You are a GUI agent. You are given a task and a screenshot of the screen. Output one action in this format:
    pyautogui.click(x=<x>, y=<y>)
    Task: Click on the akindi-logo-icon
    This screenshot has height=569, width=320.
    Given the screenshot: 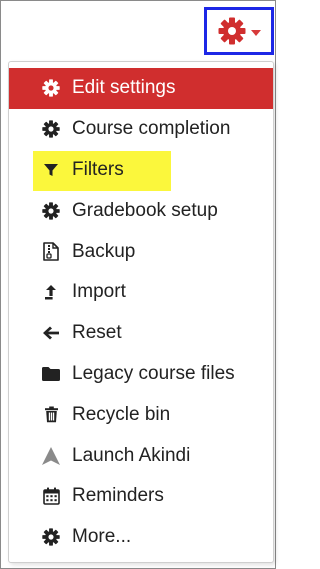 What is the action you would take?
    pyautogui.click(x=51, y=456)
    